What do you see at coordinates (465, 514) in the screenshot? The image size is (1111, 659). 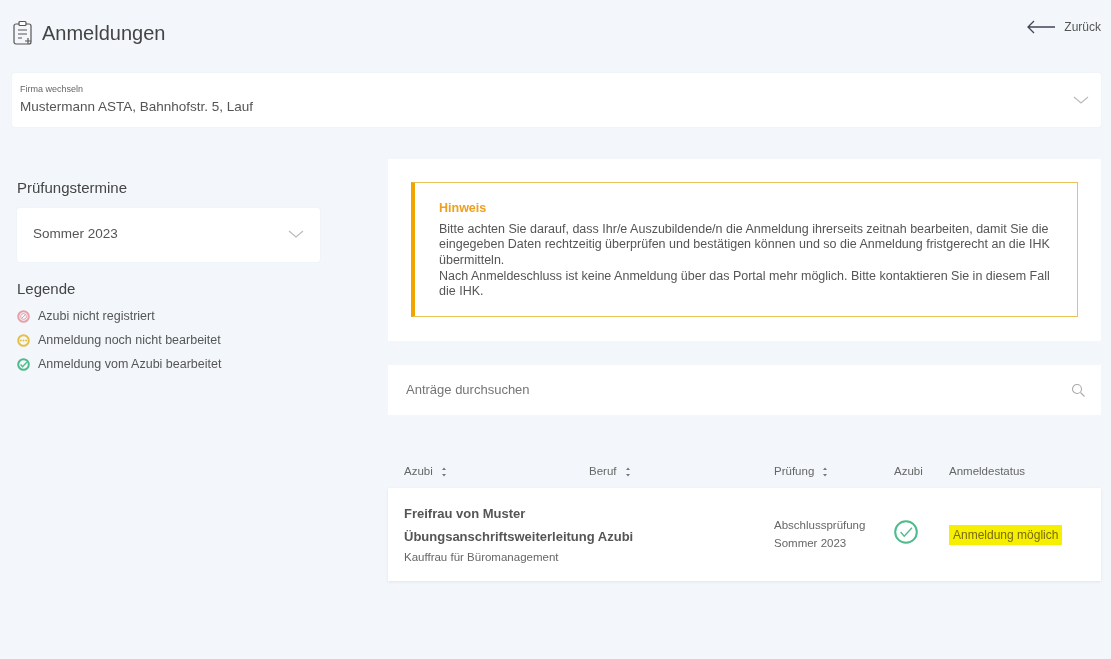 I see `trainee-name: Freifrau von Muster` at bounding box center [465, 514].